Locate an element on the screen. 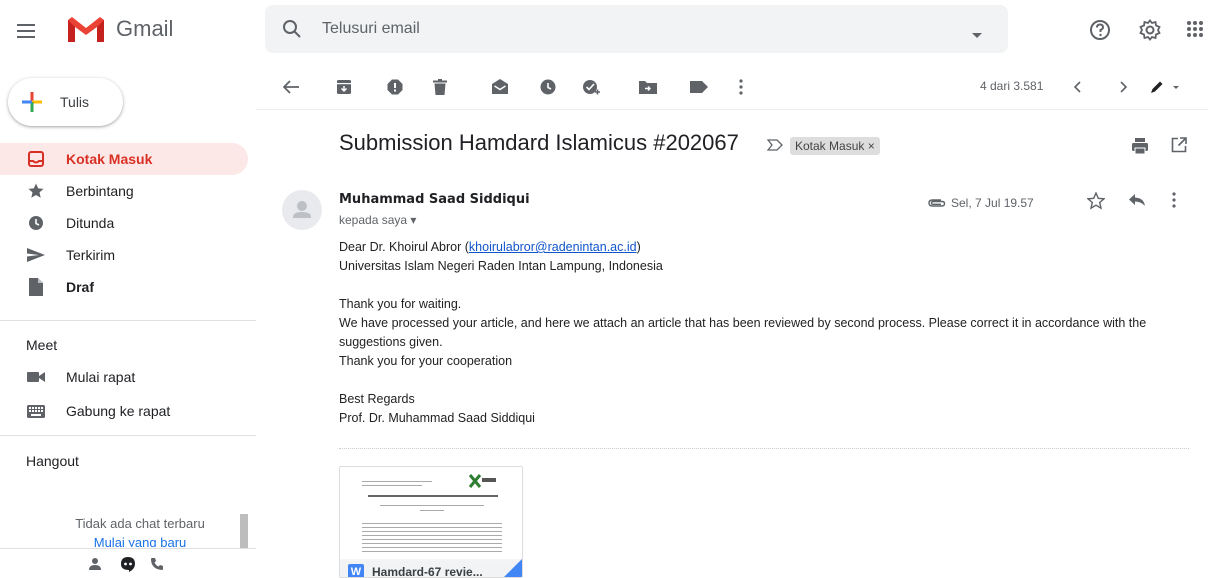  attachment-corner-fold is located at coordinates (513, 568).